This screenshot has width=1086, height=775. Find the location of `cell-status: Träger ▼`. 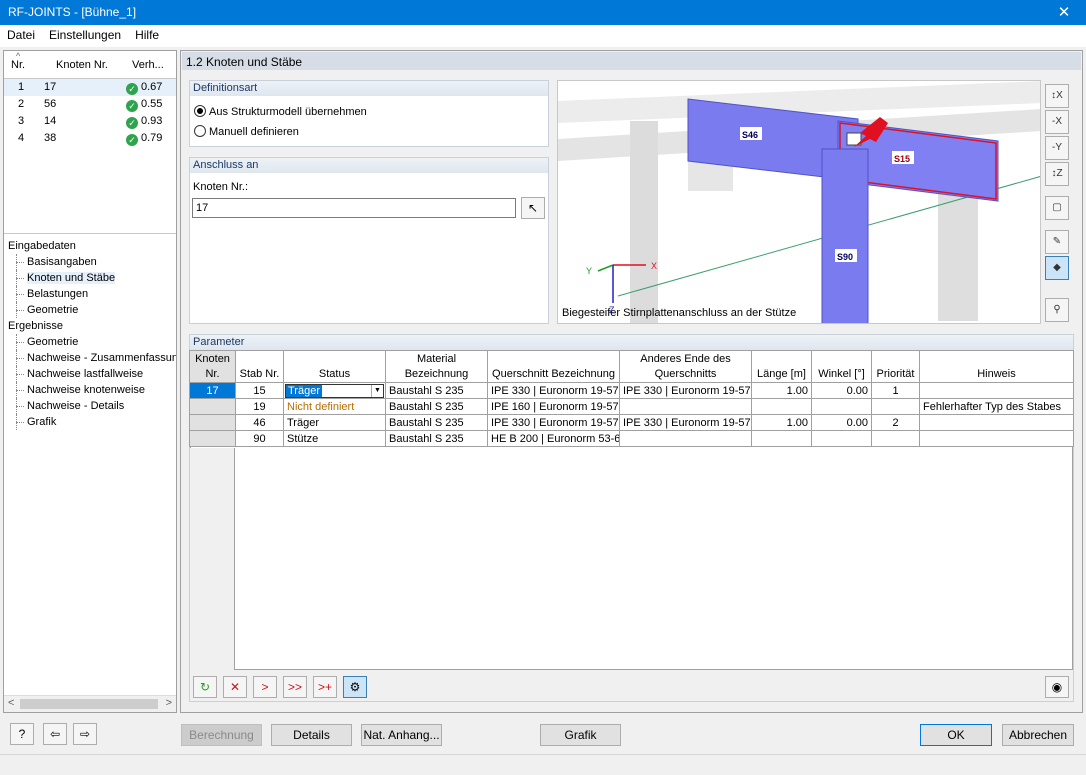

cell-status: Träger ▼ is located at coordinates (334, 390).